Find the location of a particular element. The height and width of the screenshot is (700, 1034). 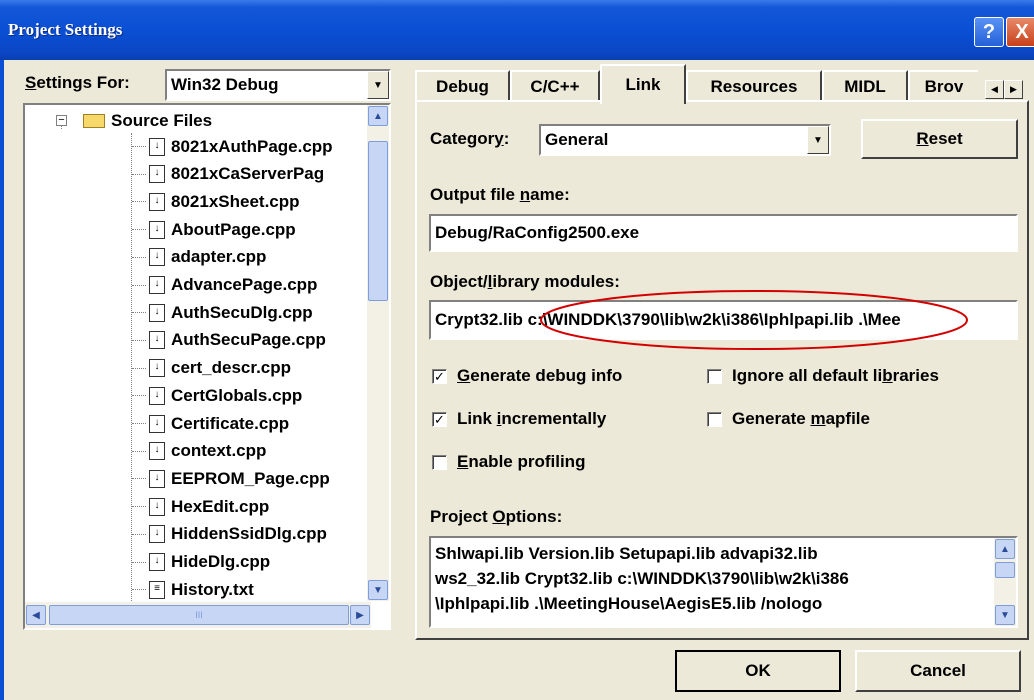

generate-mapfile-label: Generate mapfile is located at coordinates (801, 418).